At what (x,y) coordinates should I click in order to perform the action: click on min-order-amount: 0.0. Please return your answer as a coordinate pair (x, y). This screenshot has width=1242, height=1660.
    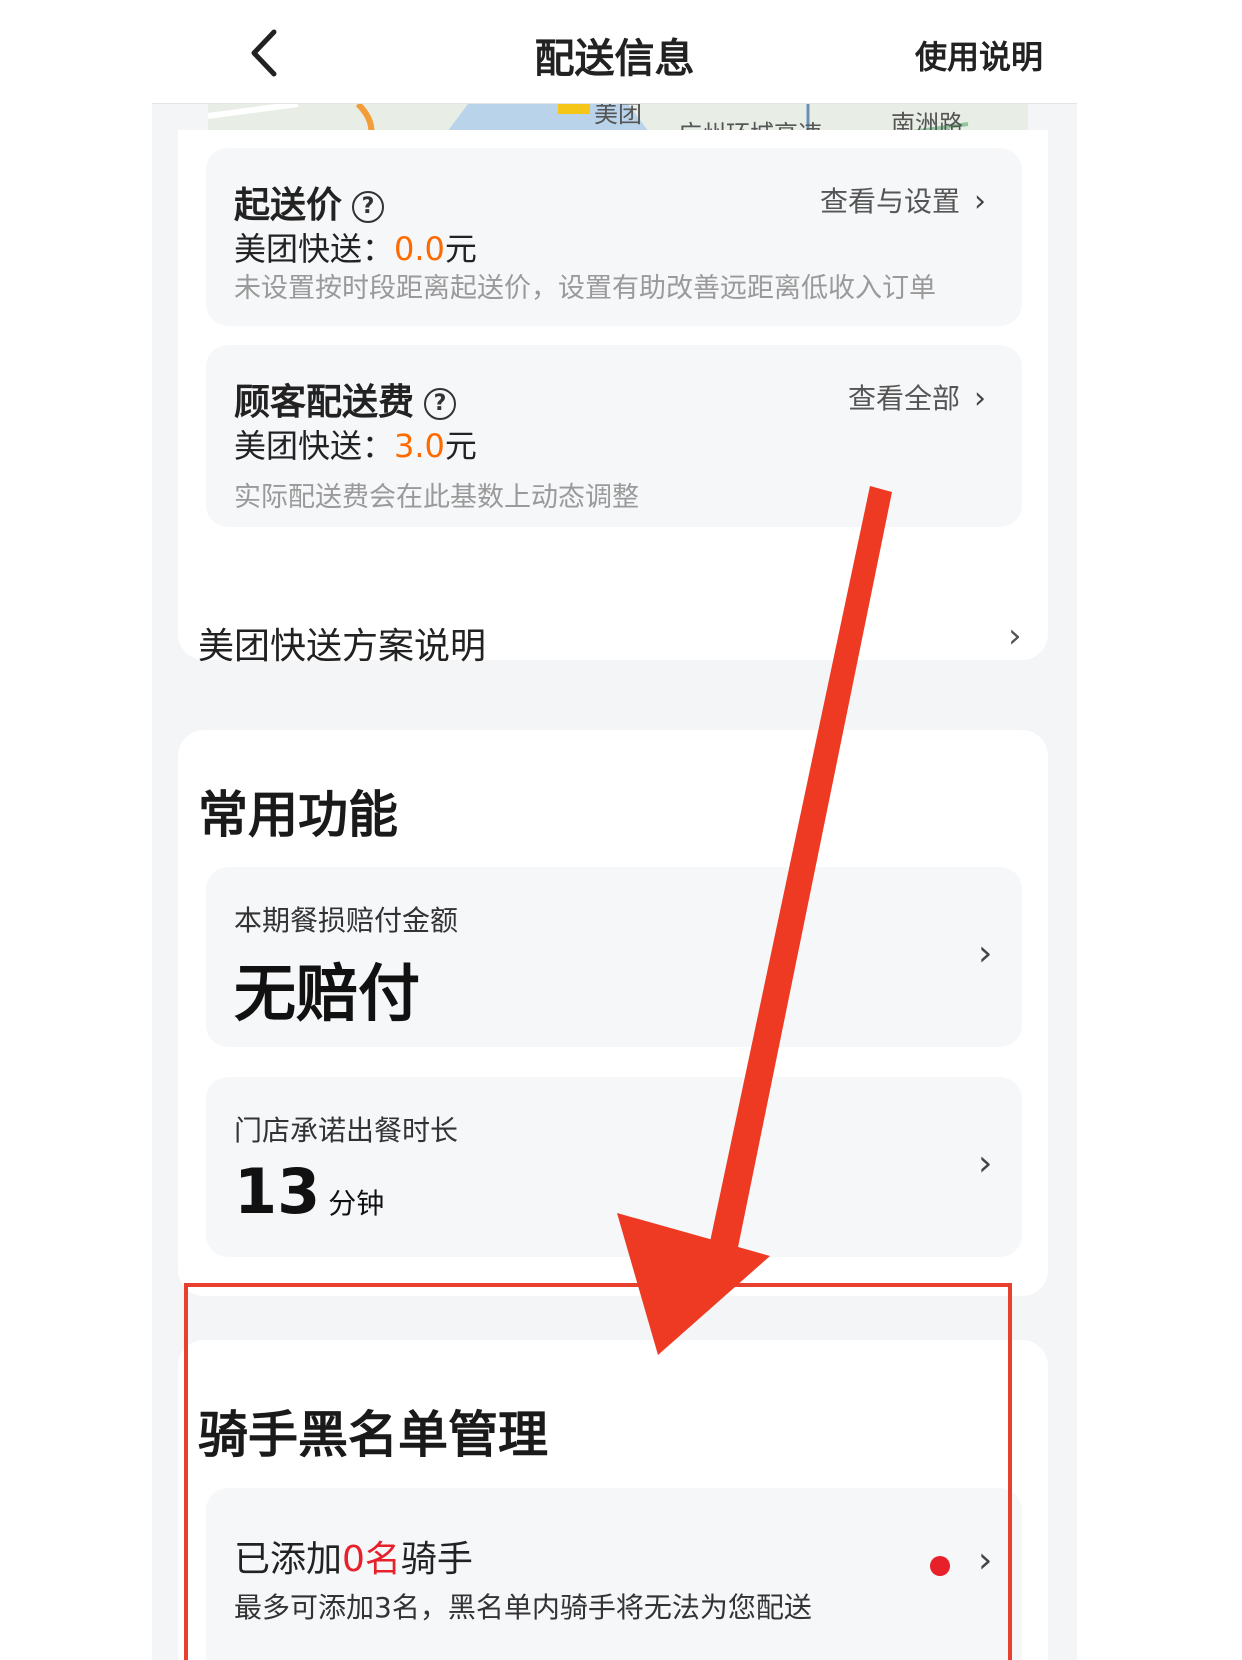
    Looking at the image, I should click on (419, 249).